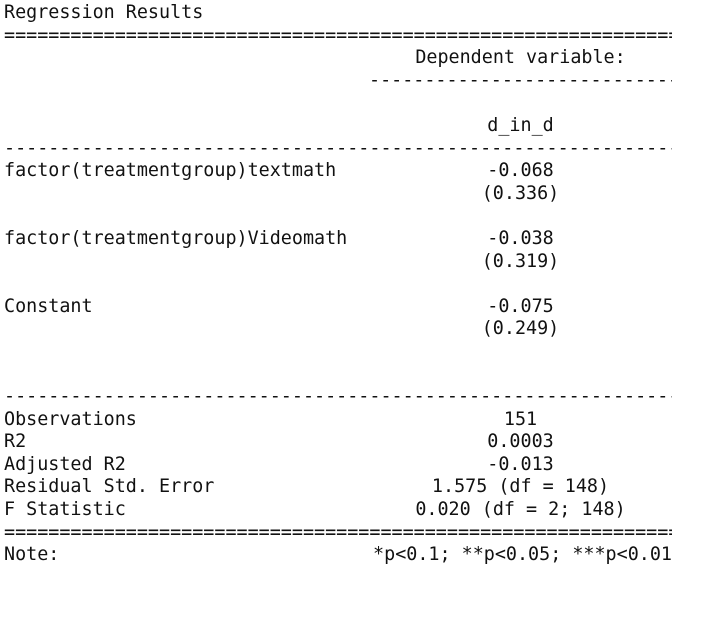 This screenshot has width=706, height=635. Describe the element at coordinates (104, 12) in the screenshot. I see `table-title: Regression Results` at that location.